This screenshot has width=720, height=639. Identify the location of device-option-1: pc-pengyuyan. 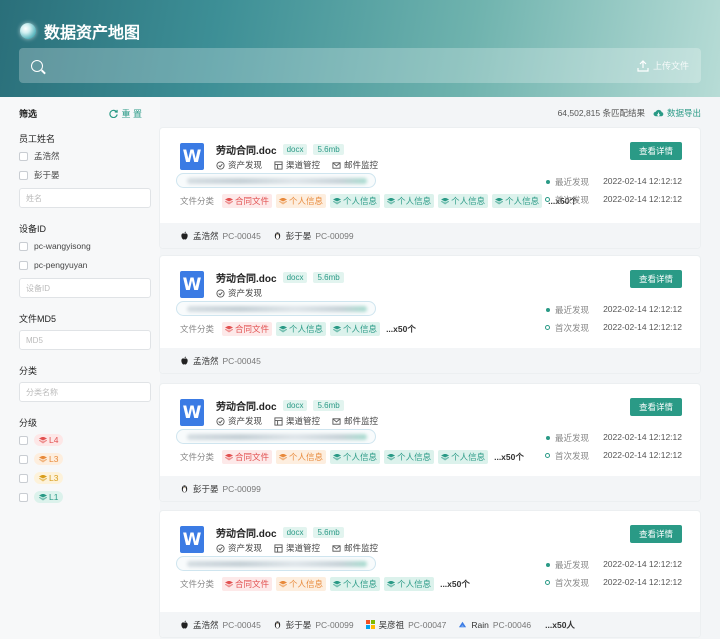
(85, 265).